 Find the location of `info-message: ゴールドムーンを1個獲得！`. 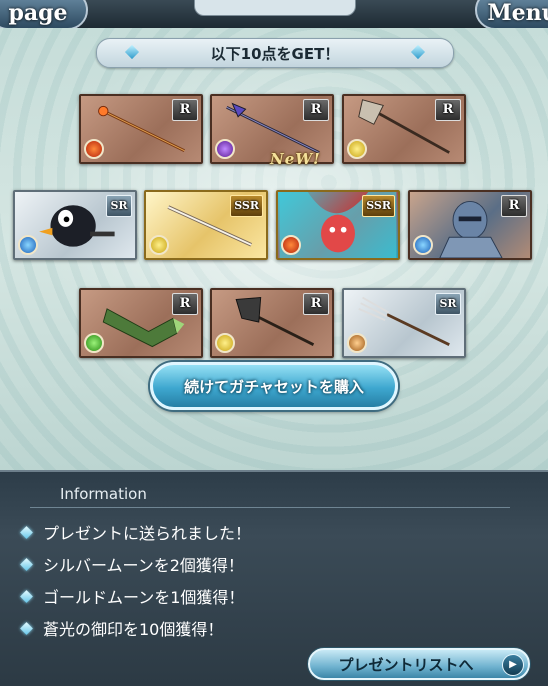

info-message: ゴールドムーンを1個獲得！ is located at coordinates (144, 597).